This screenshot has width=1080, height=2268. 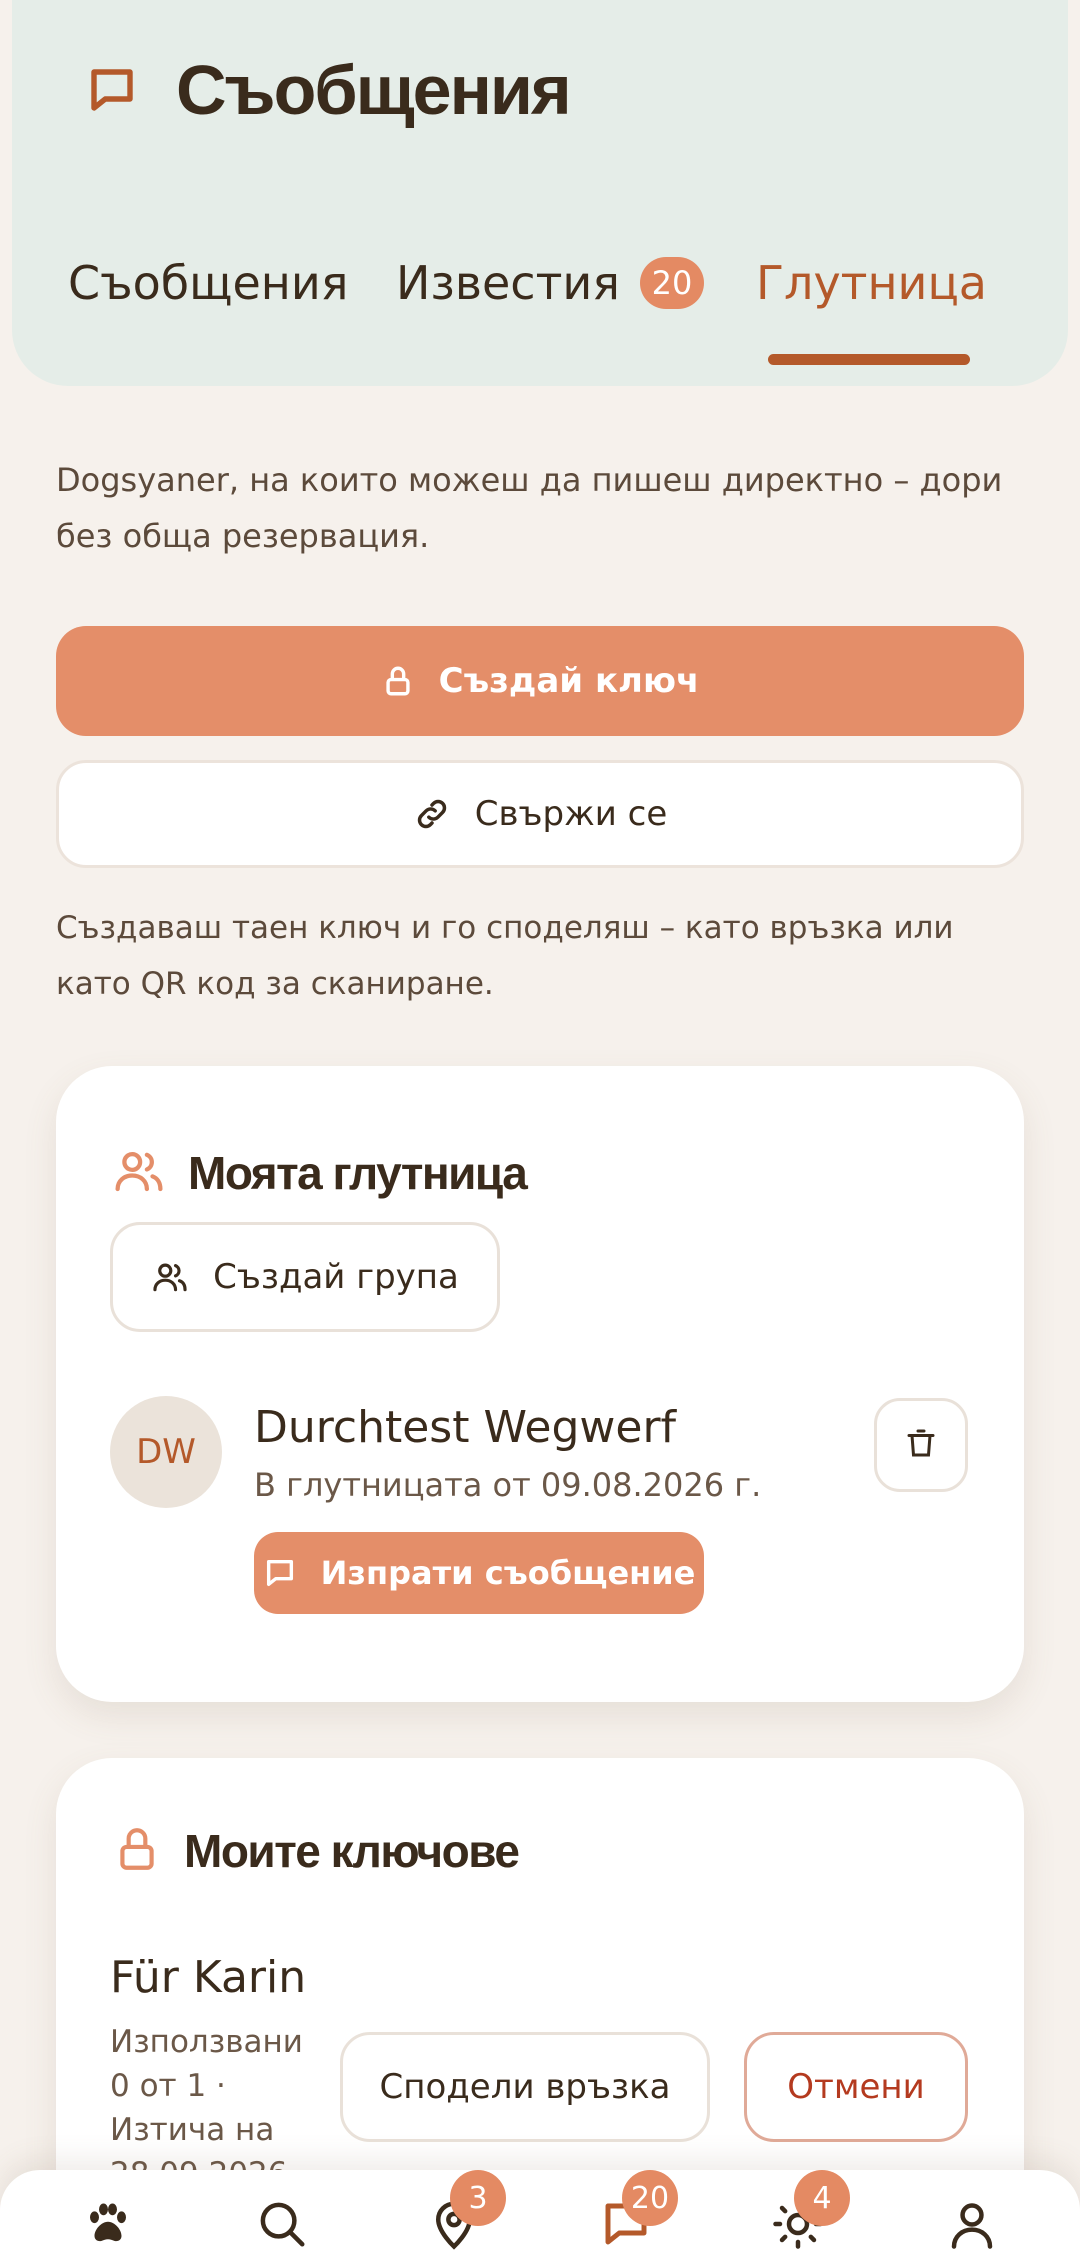 What do you see at coordinates (374, 90) in the screenshot?
I see `page-title: Съобщения` at bounding box center [374, 90].